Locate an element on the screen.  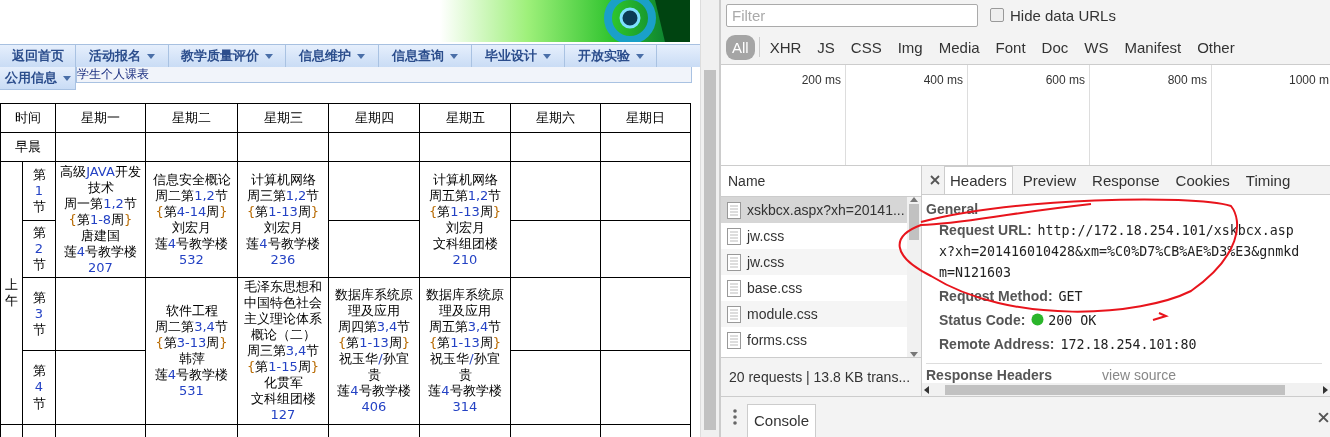
room-number: 127 is located at coordinates (283, 415).